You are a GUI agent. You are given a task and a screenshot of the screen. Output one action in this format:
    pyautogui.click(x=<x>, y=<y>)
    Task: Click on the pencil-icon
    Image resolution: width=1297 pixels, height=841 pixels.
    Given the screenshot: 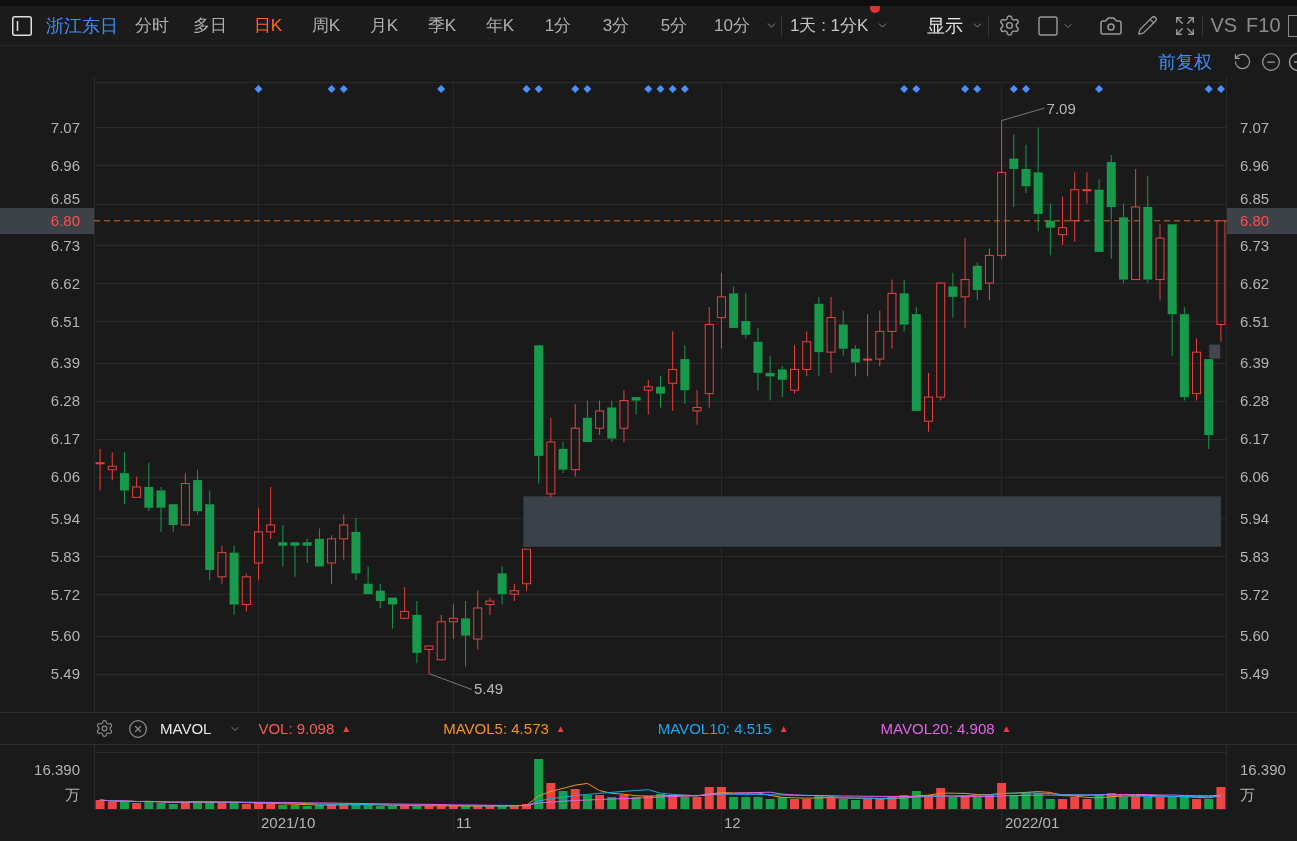 What is the action you would take?
    pyautogui.click(x=1148, y=25)
    